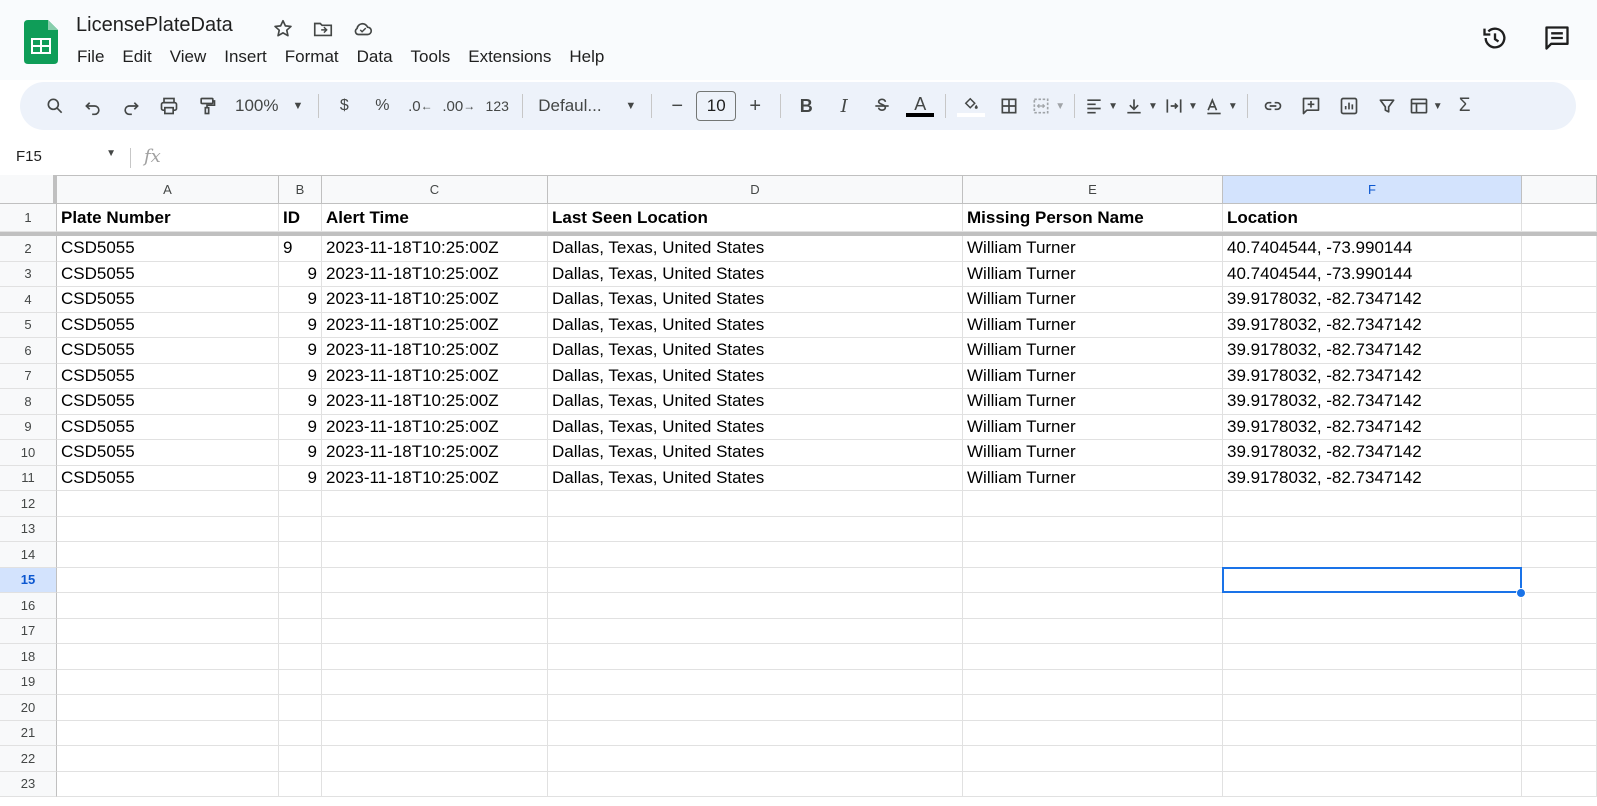  I want to click on zoom-select: 100% ▼, so click(269, 106).